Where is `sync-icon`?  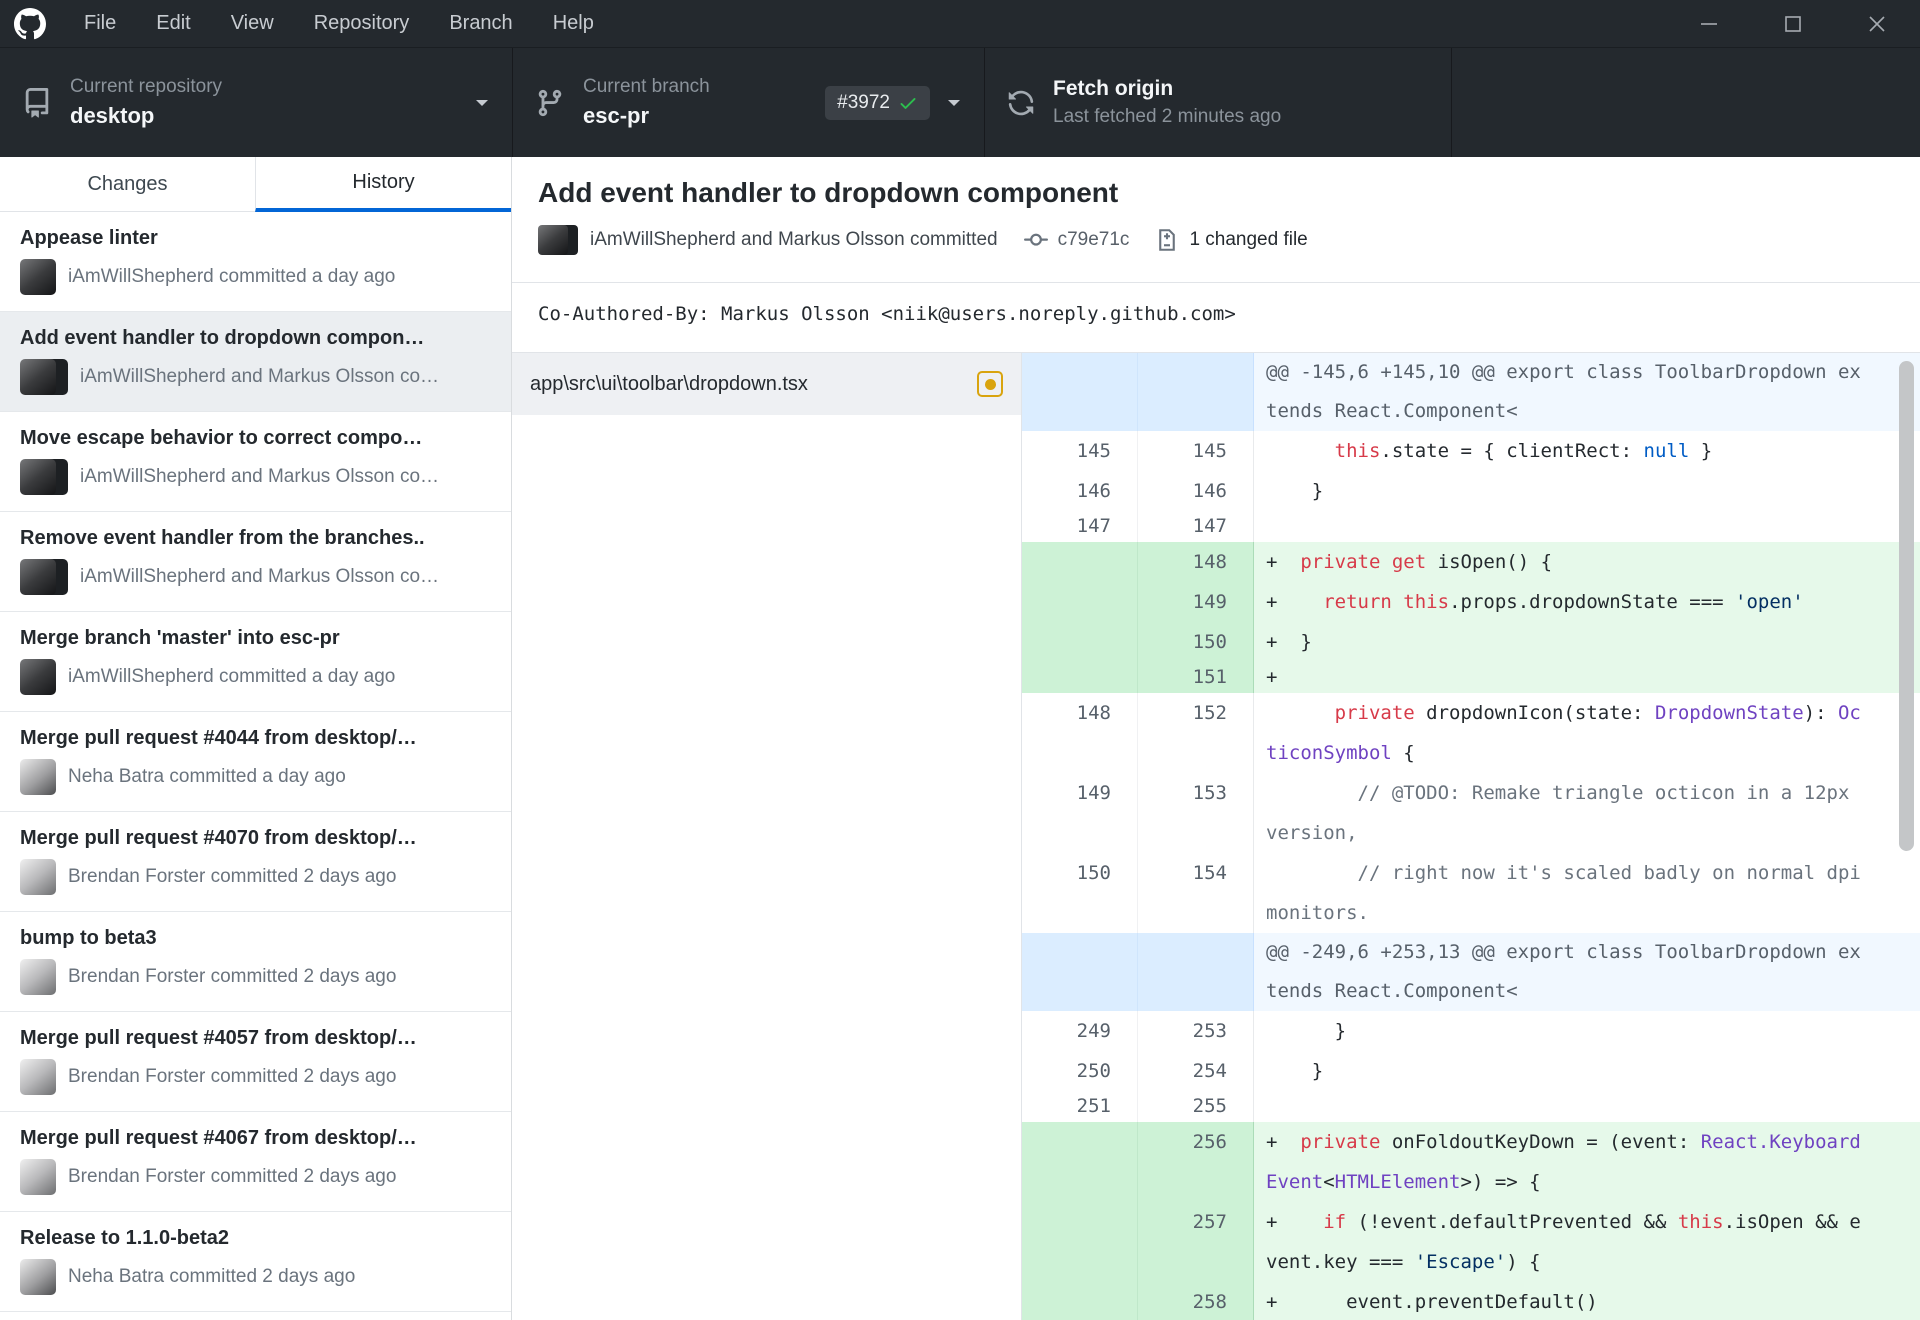
sync-icon is located at coordinates (1021, 102).